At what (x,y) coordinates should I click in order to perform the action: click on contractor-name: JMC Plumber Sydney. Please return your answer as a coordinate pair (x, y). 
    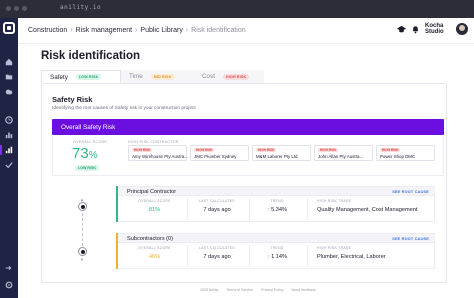
    Looking at the image, I should click on (215, 156).